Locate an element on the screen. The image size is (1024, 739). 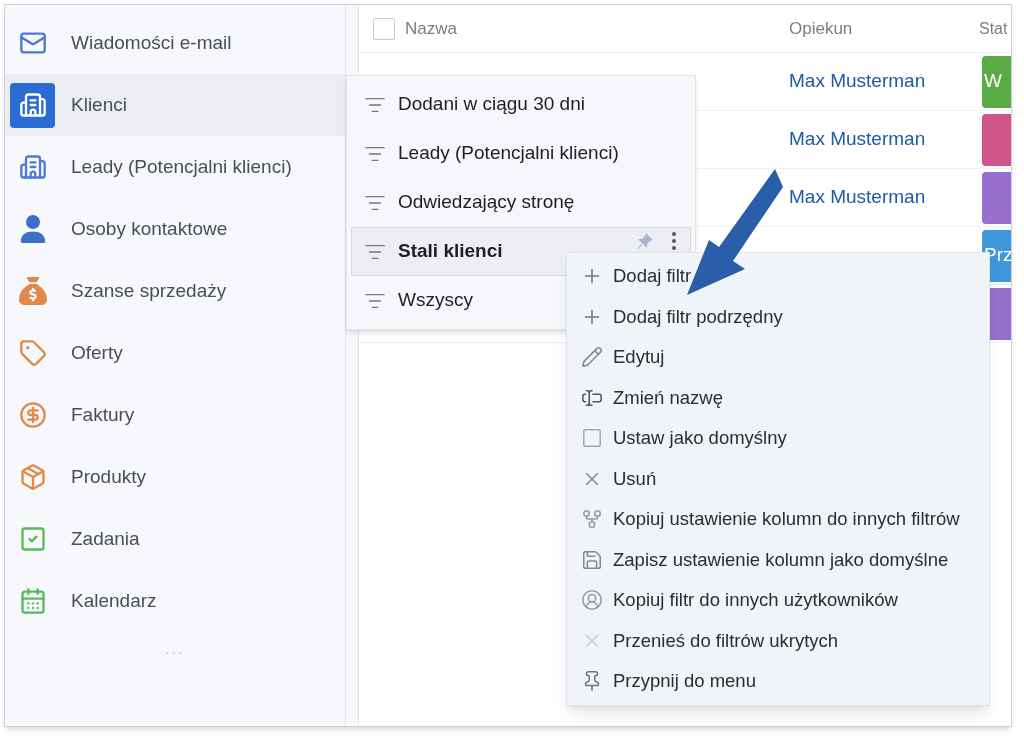
sidebar-item: Faktury is located at coordinates (175, 415).